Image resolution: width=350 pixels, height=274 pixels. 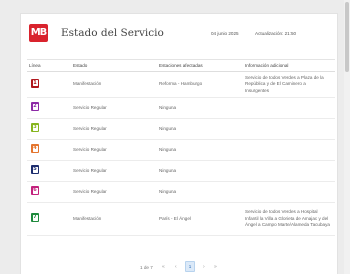 What do you see at coordinates (181, 108) in the screenshot?
I see `table-row: 2 Servicio Regular Ninguna` at bounding box center [181, 108].